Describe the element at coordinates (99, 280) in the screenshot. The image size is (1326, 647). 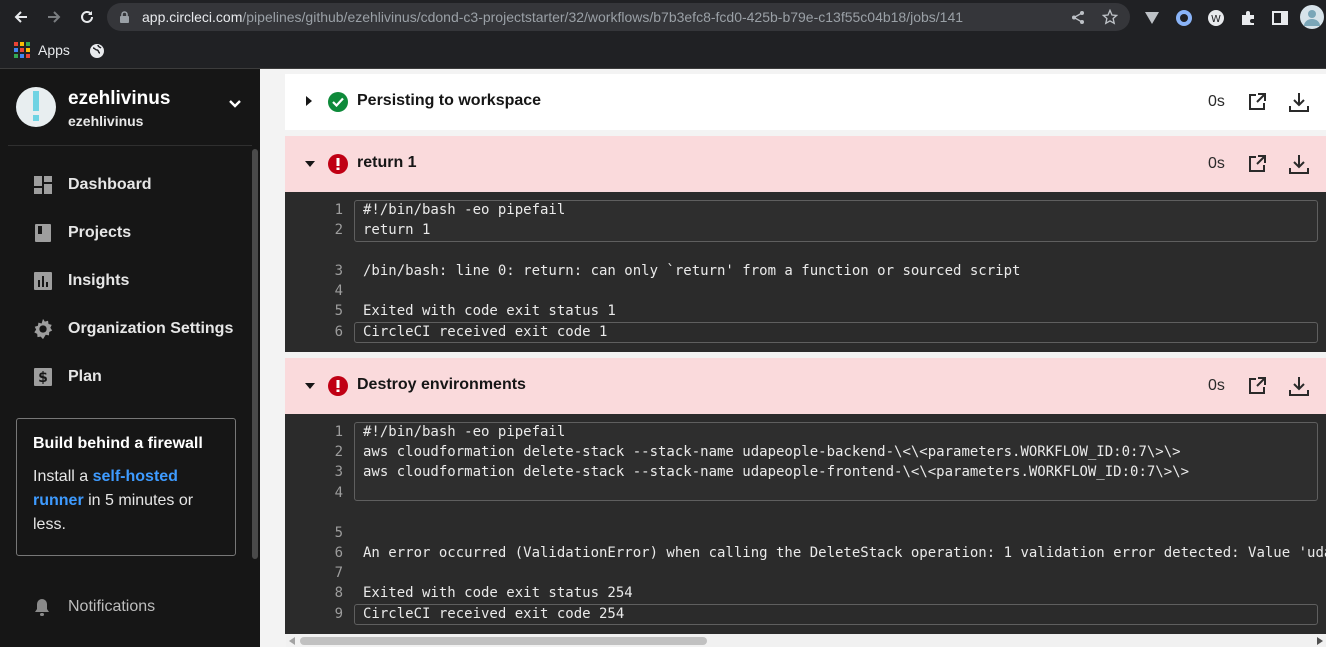
I see `sidebar-item-label: Insights` at that location.